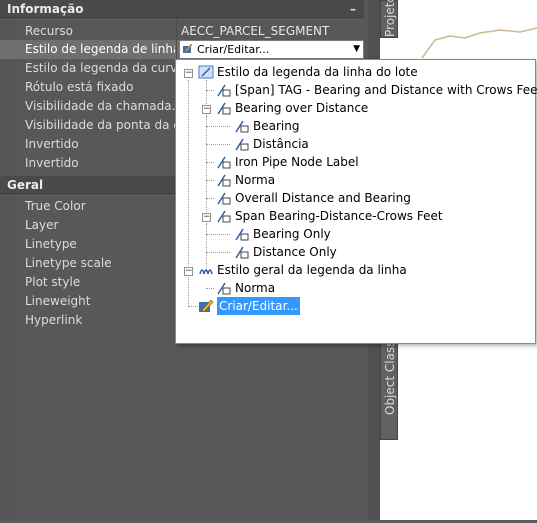  What do you see at coordinates (206, 272) in the screenshot?
I see `general-style-icon` at bounding box center [206, 272].